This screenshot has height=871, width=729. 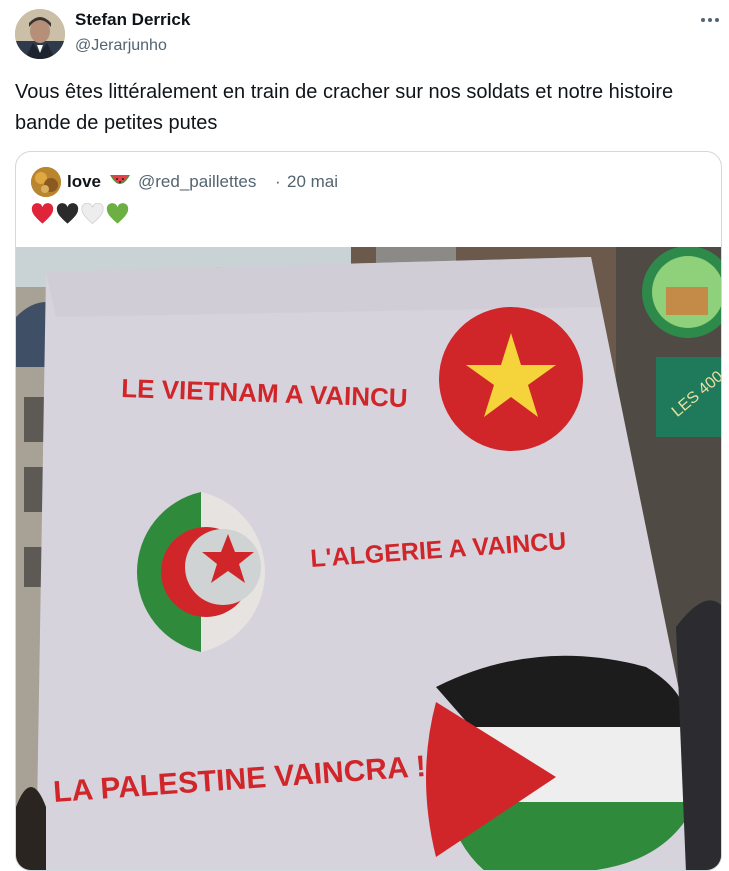 I want to click on author-avatar, so click(x=40, y=34).